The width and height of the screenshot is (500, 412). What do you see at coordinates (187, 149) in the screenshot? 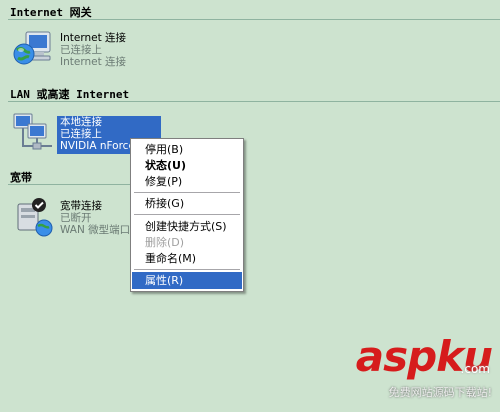
I see `menu-item-disable: 停用(B)` at bounding box center [187, 149].